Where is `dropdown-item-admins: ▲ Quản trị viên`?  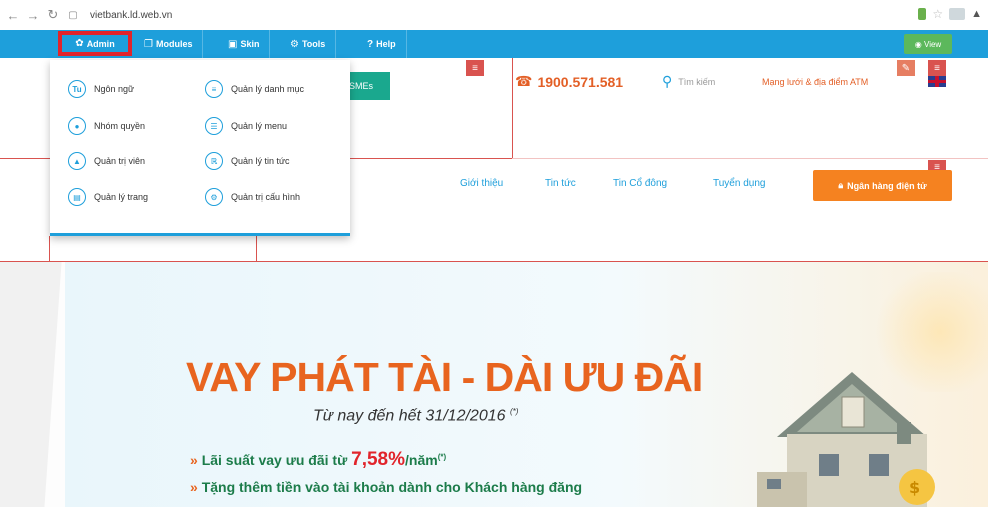 dropdown-item-admins: ▲ Quản trị viên is located at coordinates (106, 161).